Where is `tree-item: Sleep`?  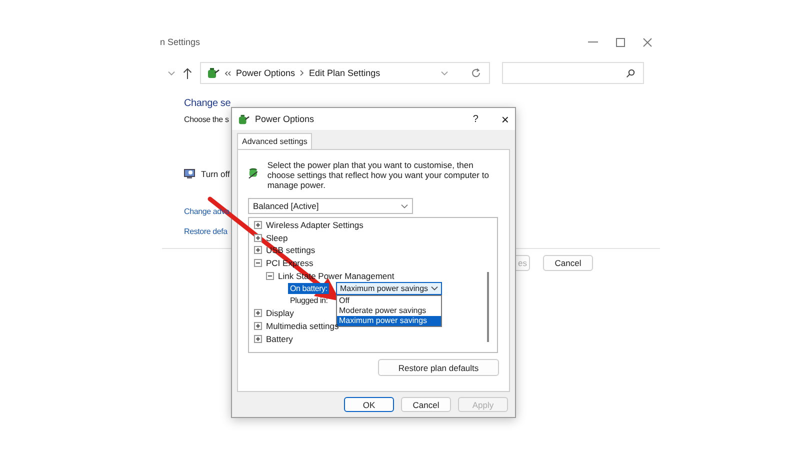
tree-item: Sleep is located at coordinates (277, 237).